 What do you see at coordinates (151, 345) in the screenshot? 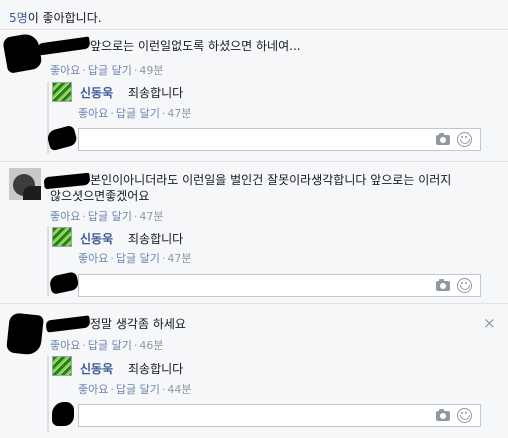
I see `comment-time: 46분` at bounding box center [151, 345].